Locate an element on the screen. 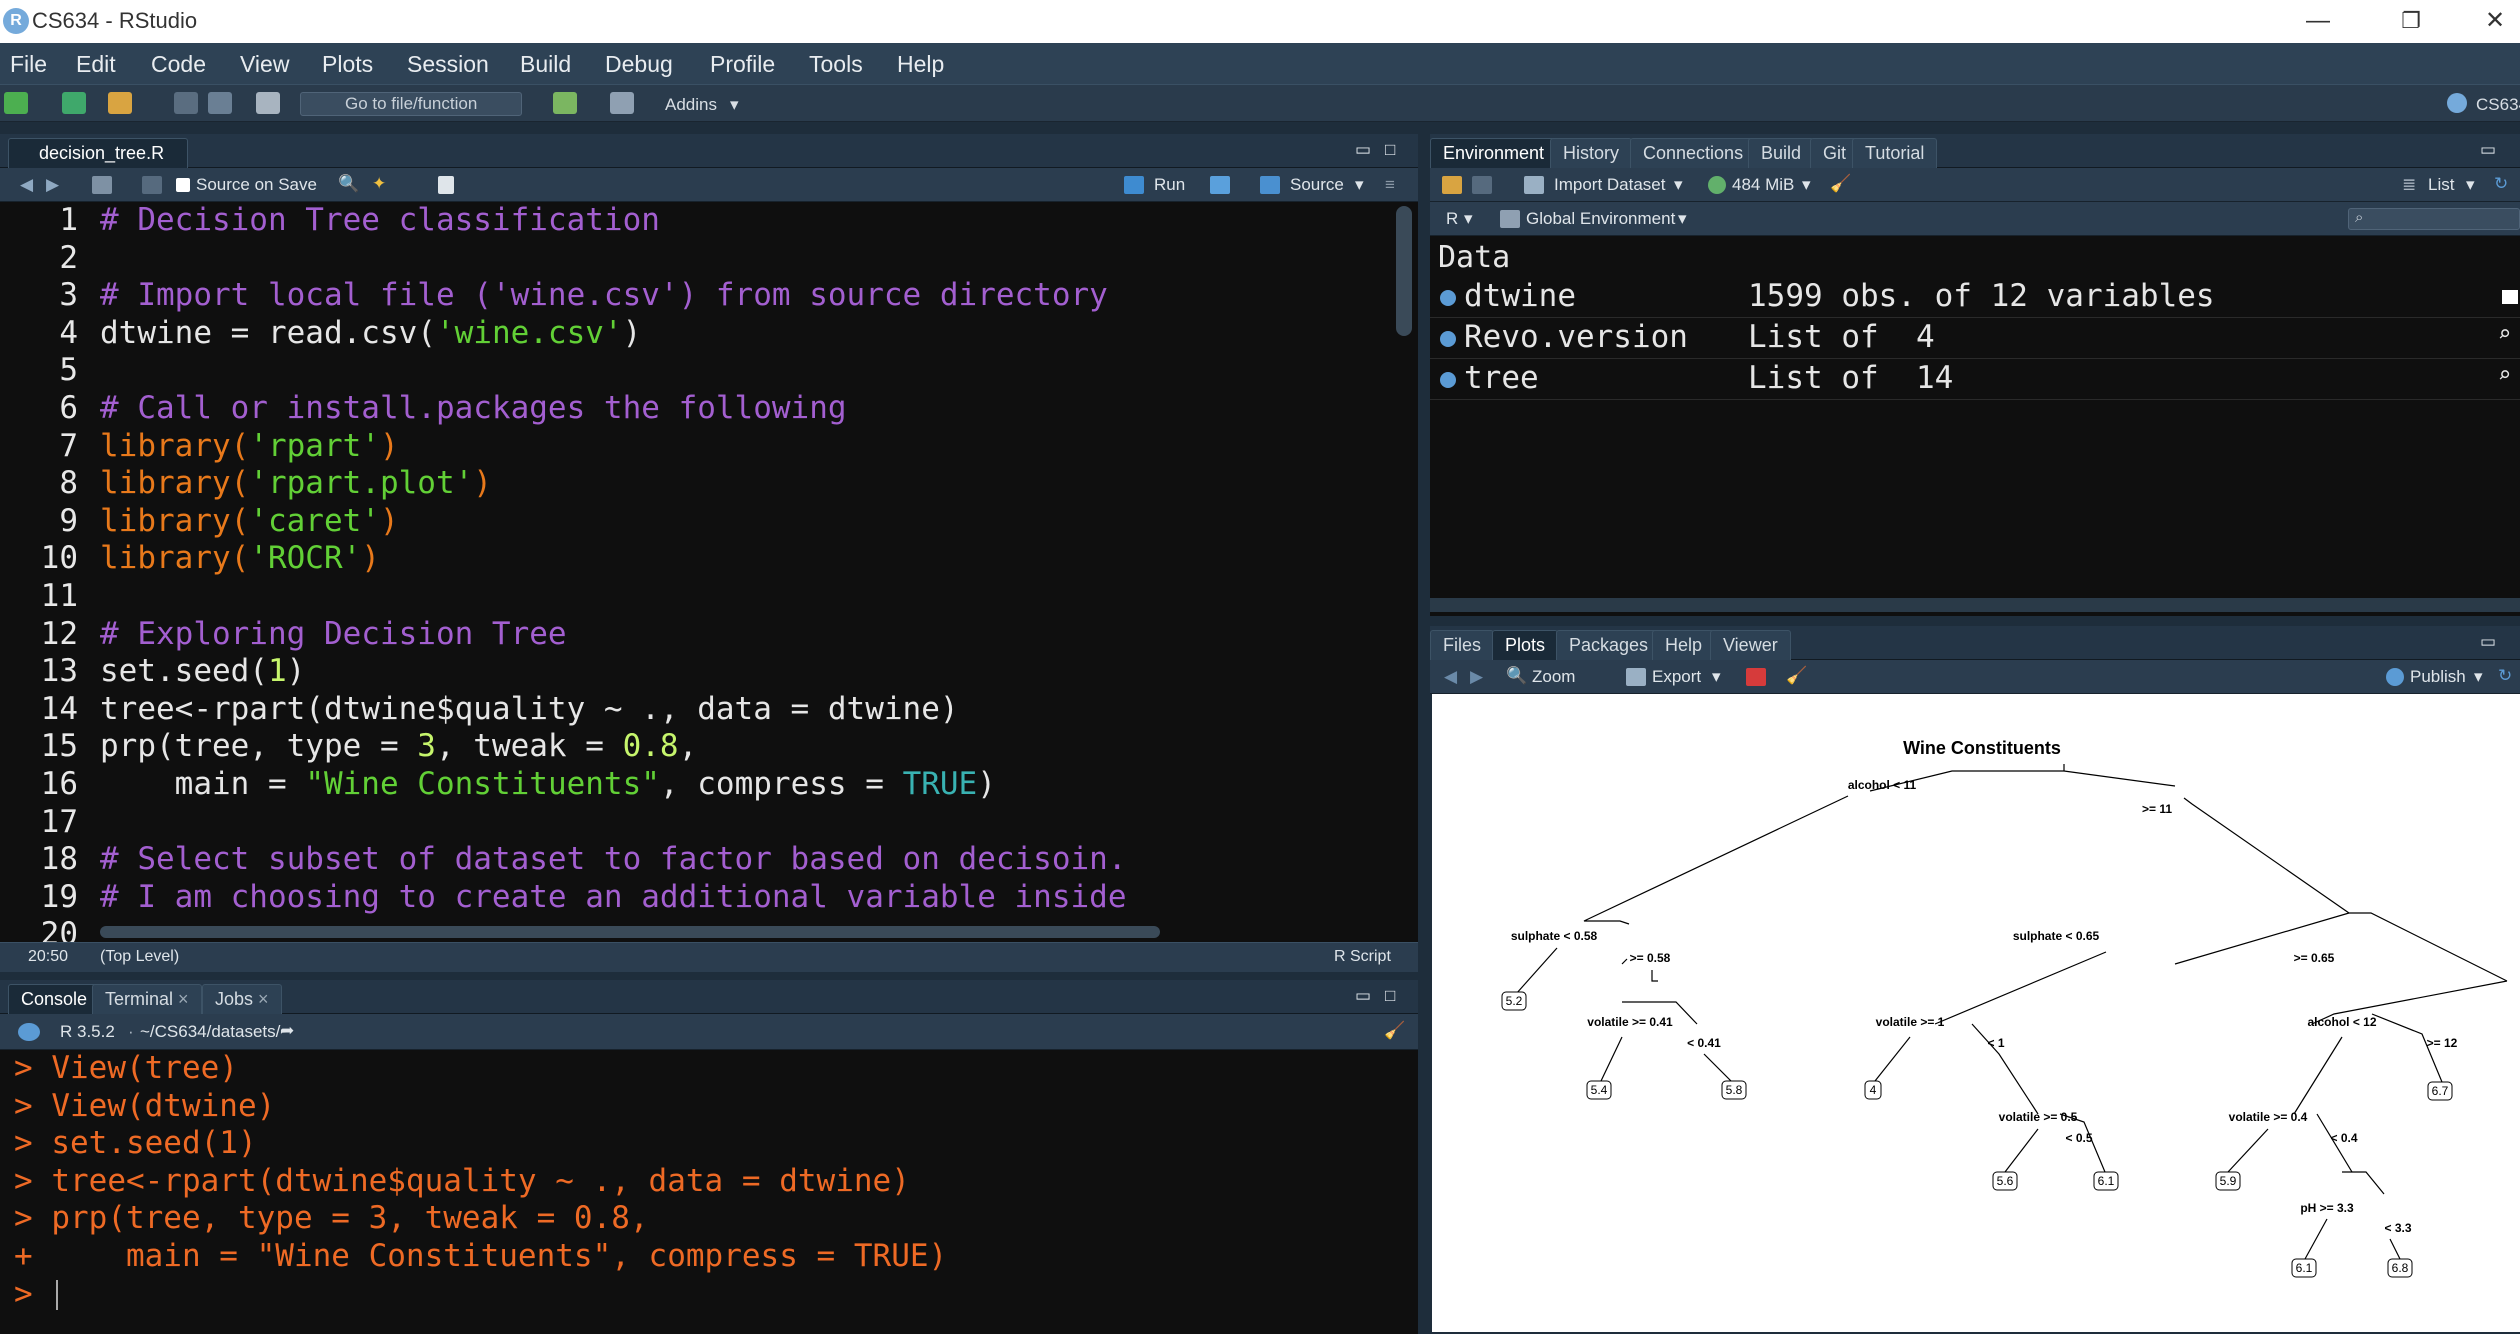  restore-icon: ❐ is located at coordinates (2411, 21).